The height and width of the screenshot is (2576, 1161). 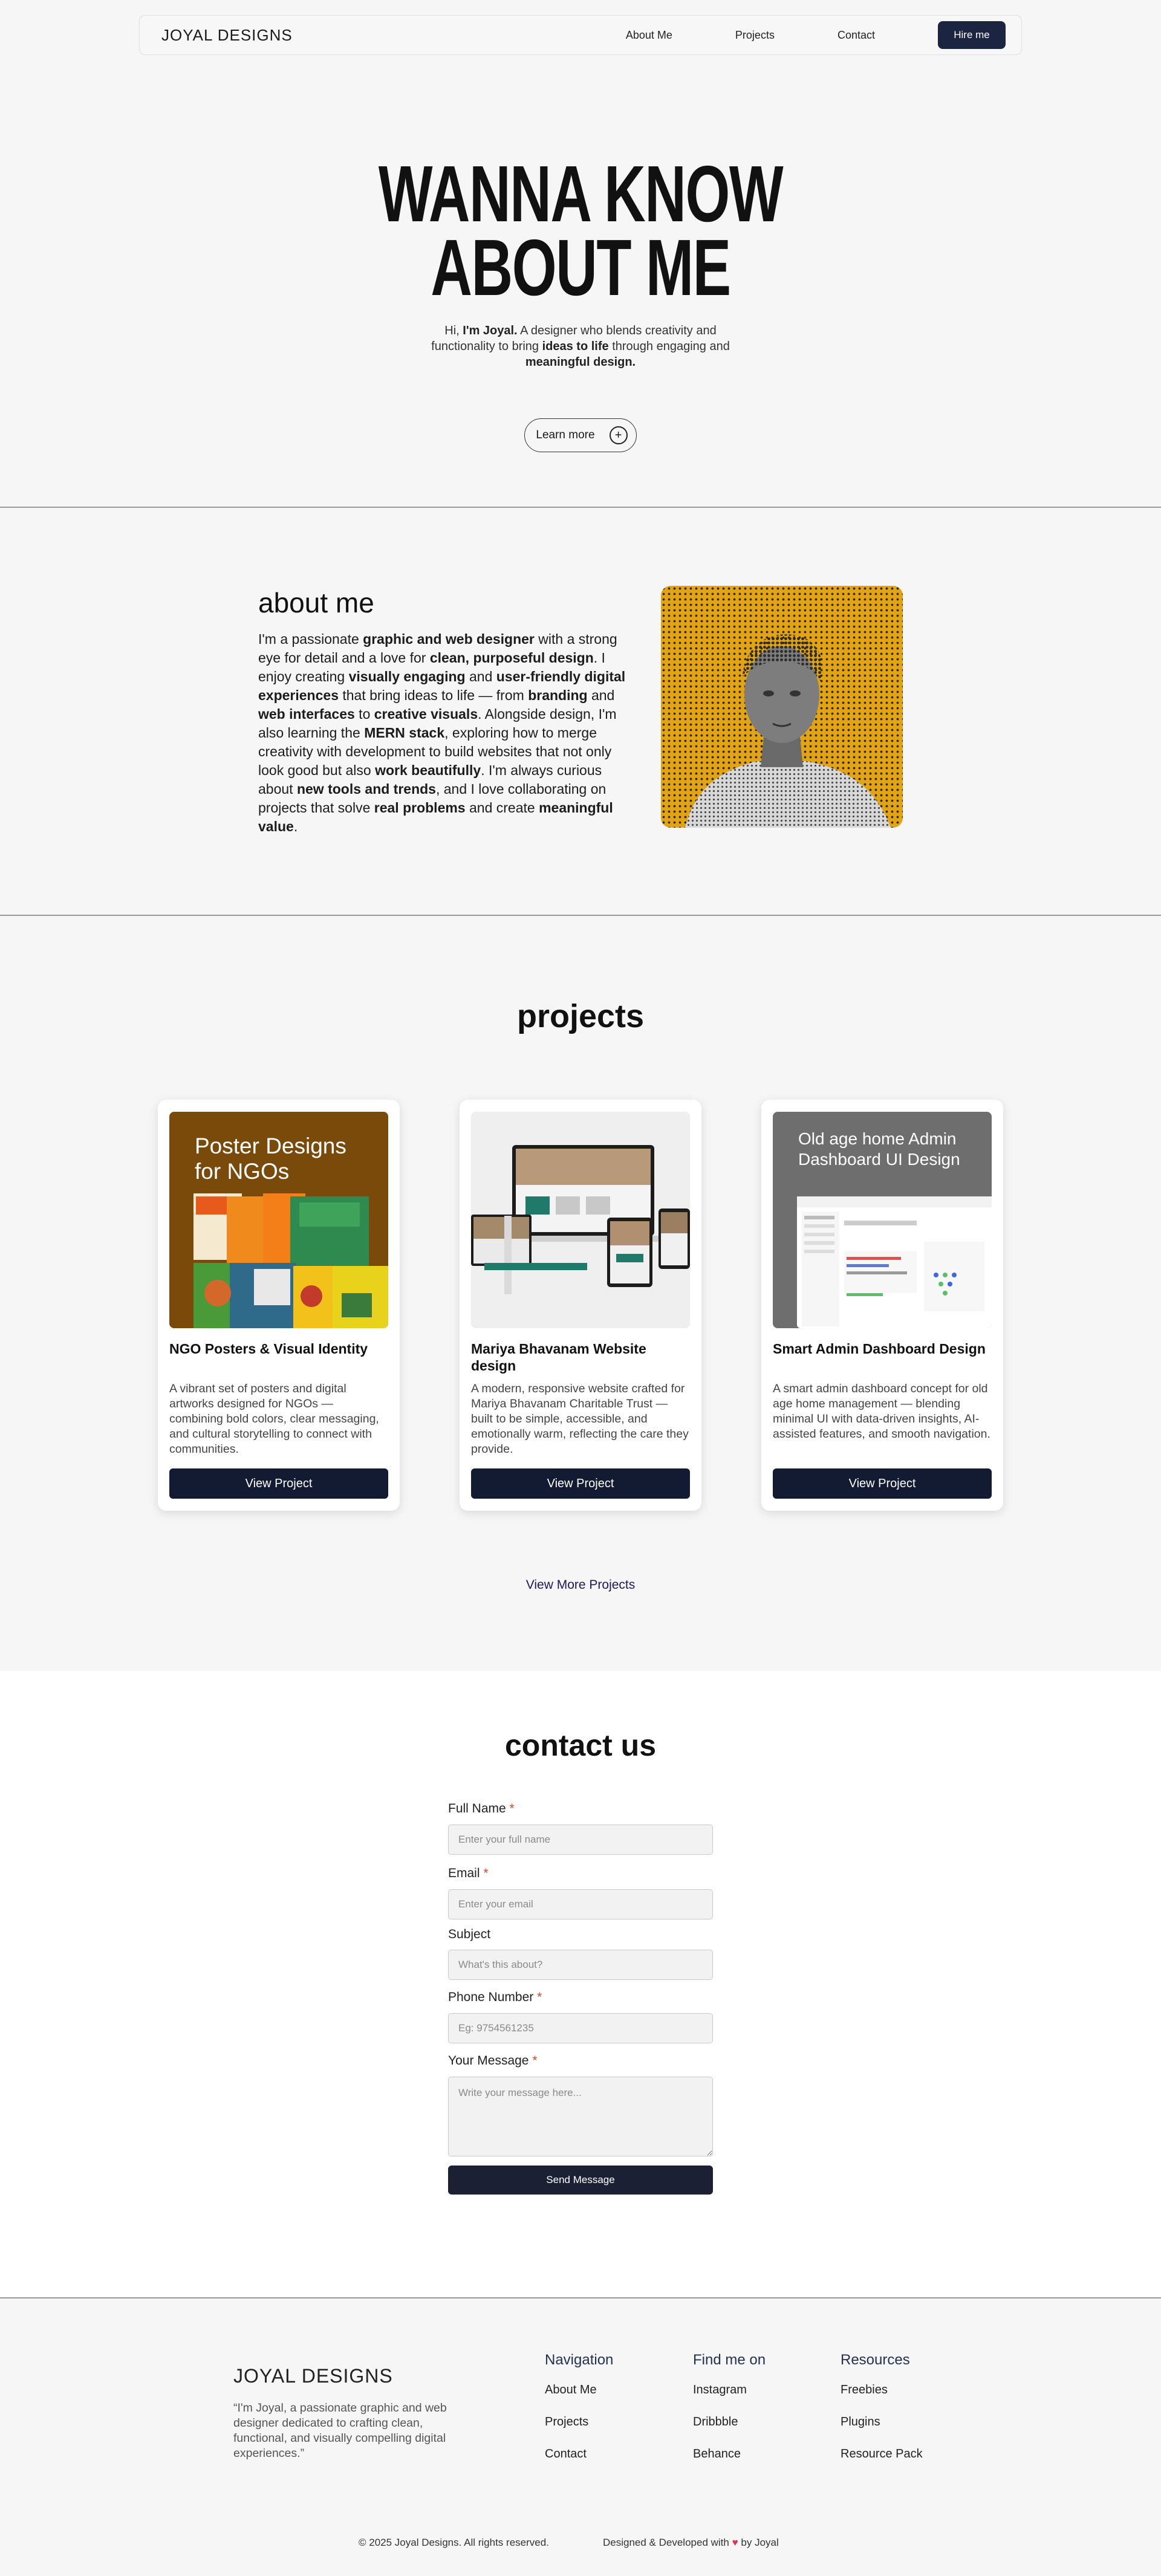 I want to click on project-thumbnail-ngo: Poster Designs for NGOs, so click(x=278, y=1220).